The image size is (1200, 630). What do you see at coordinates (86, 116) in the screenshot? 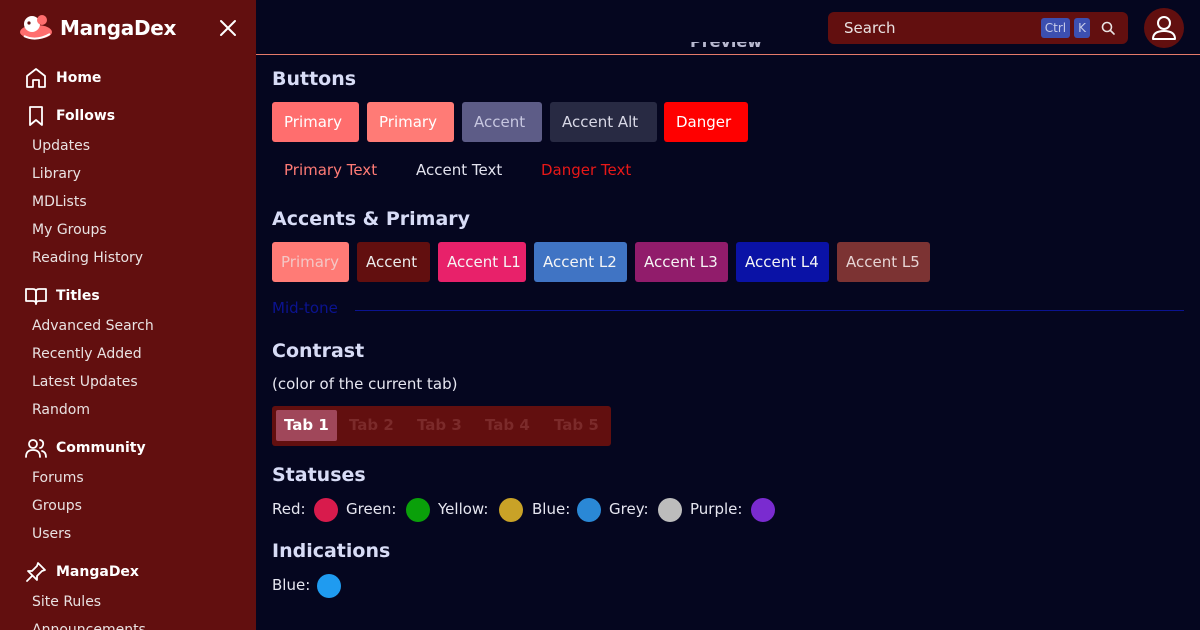
I see `sidebar-section-label: Follows` at bounding box center [86, 116].